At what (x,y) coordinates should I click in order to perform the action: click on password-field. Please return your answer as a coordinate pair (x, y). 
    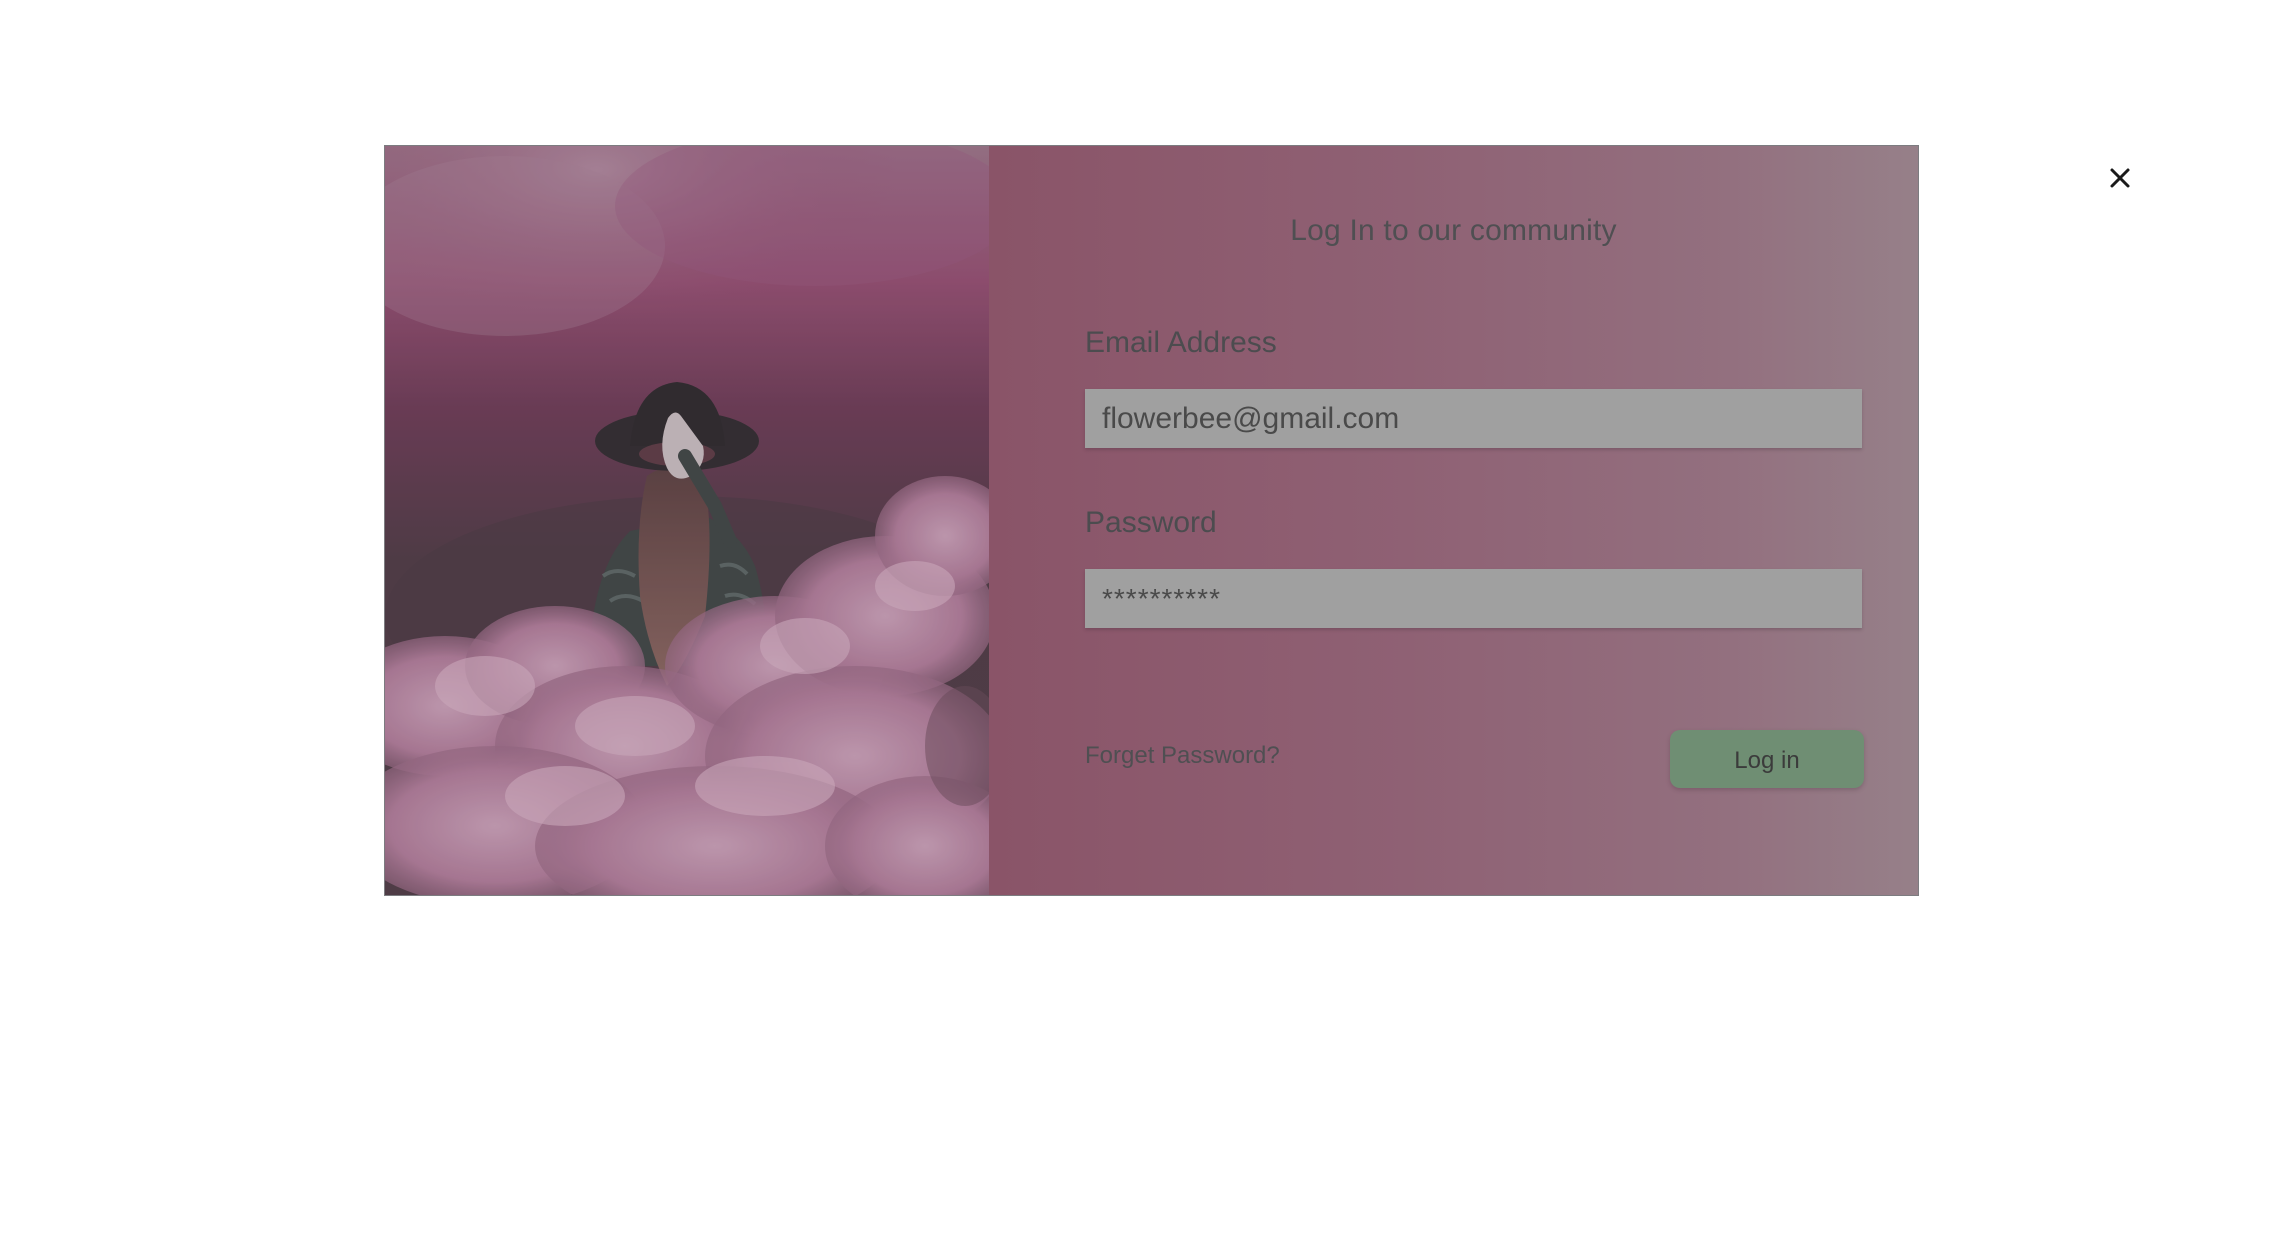
    Looking at the image, I should click on (1473, 598).